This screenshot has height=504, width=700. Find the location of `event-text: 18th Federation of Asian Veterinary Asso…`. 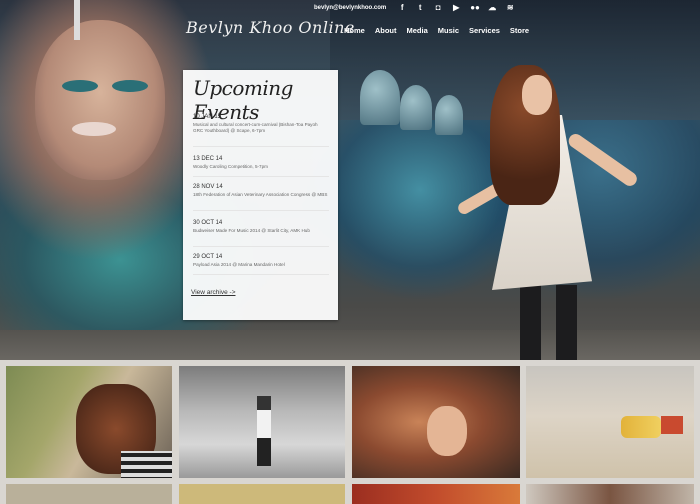

event-text: 18th Federation of Asian Veterinary Asso… is located at coordinates (260, 194).